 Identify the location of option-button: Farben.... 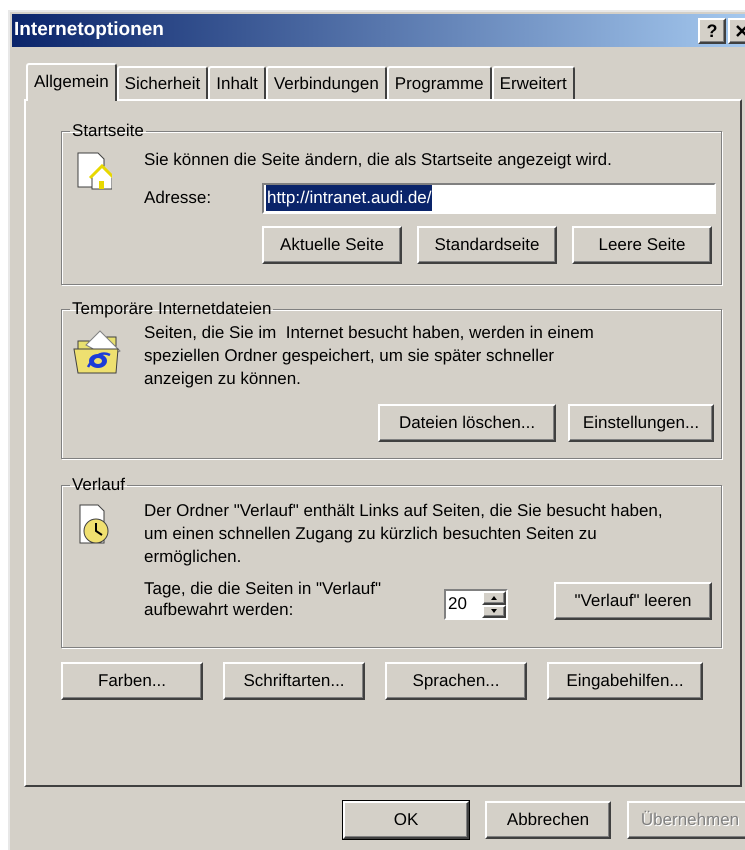
(132, 681).